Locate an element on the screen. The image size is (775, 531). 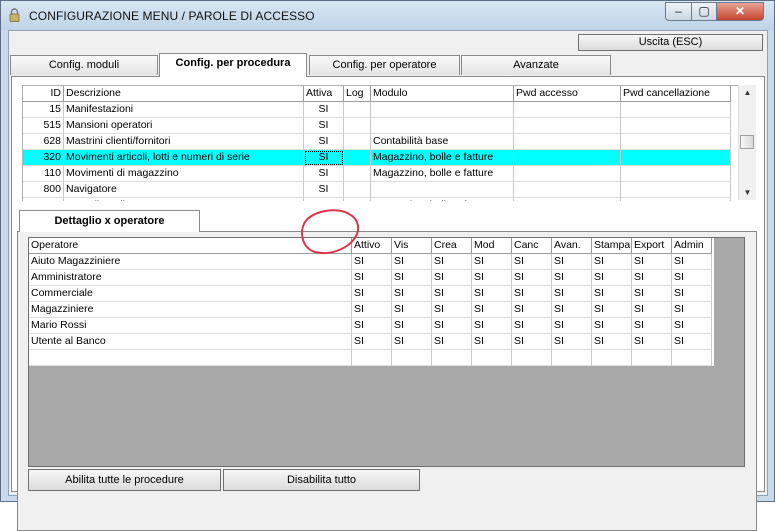
cell-descrizione: Note di credito is located at coordinates (184, 199).